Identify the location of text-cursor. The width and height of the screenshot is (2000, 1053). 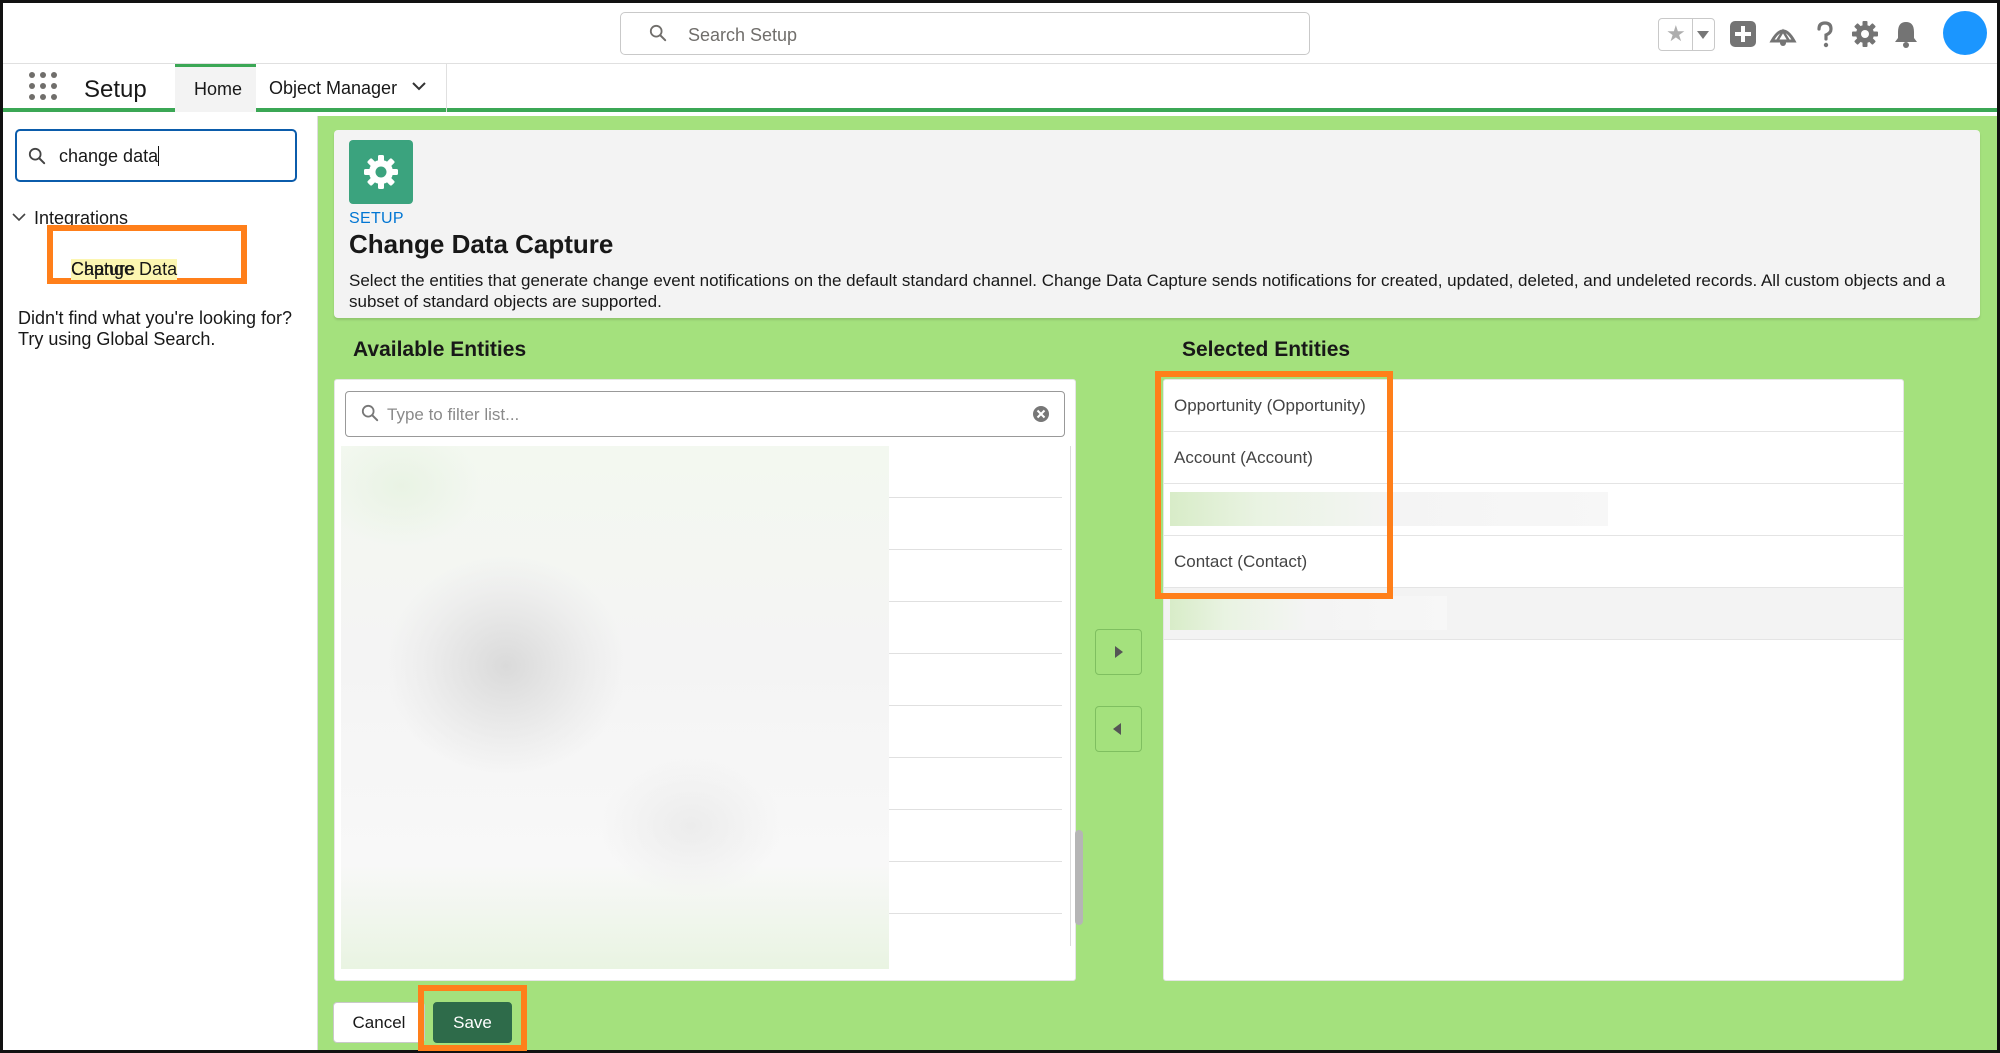
(159, 156).